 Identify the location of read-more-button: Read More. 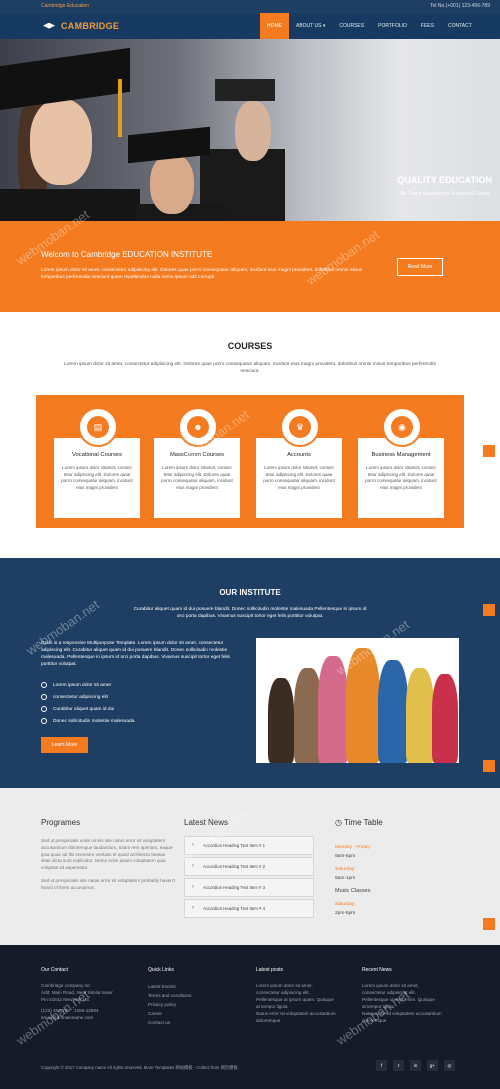
(420, 267).